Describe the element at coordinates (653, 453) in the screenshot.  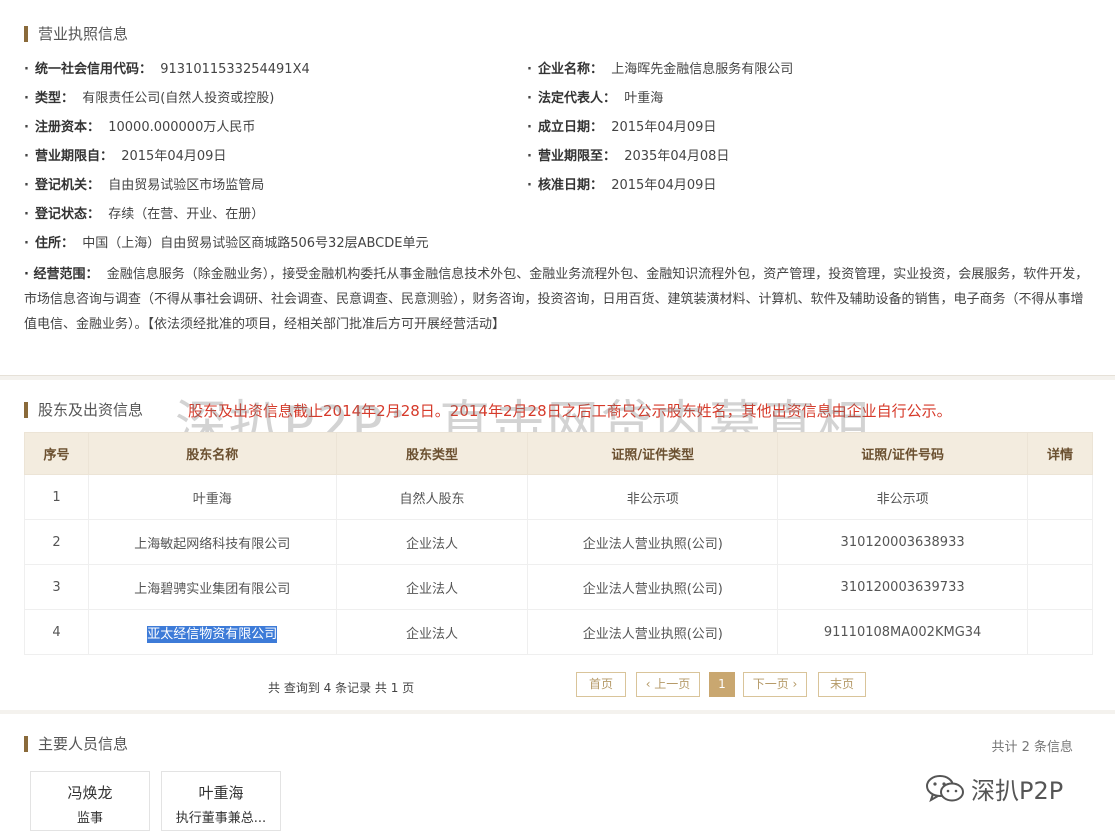
I see `col-header-cert-type: 证照/证件类型` at that location.